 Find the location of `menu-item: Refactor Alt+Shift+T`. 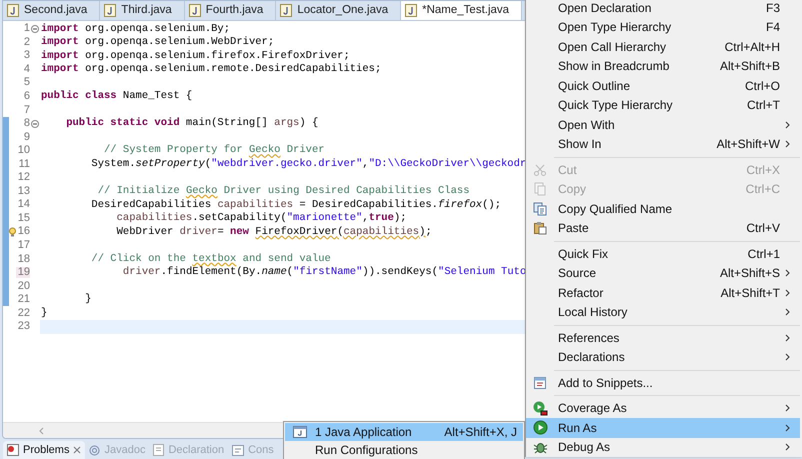

menu-item: Refactor Alt+Shift+T is located at coordinates (663, 292).